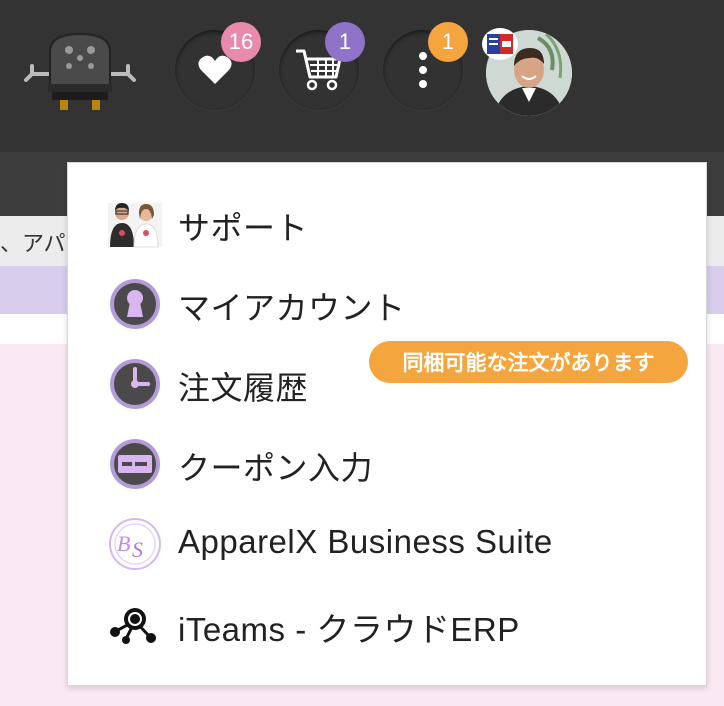 The image size is (724, 706). What do you see at coordinates (135, 624) in the screenshot?
I see `network-nodes-icon` at bounding box center [135, 624].